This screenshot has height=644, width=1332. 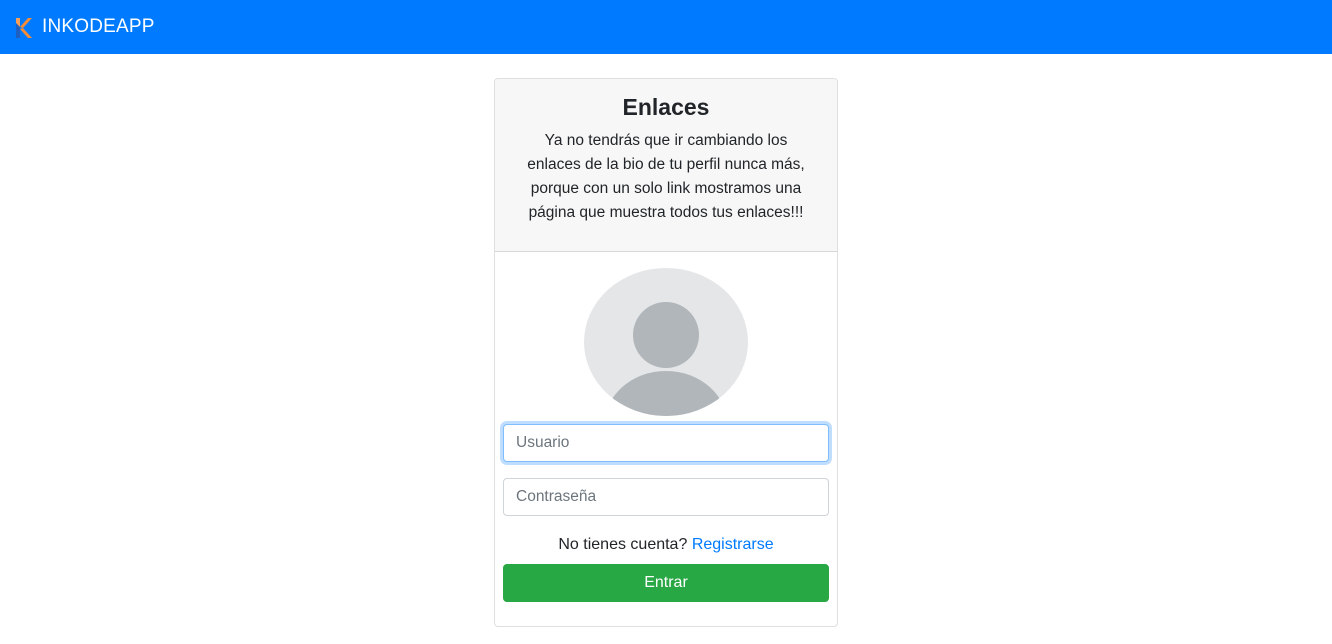 What do you see at coordinates (666, 342) in the screenshot?
I see `user-avatar-icon` at bounding box center [666, 342].